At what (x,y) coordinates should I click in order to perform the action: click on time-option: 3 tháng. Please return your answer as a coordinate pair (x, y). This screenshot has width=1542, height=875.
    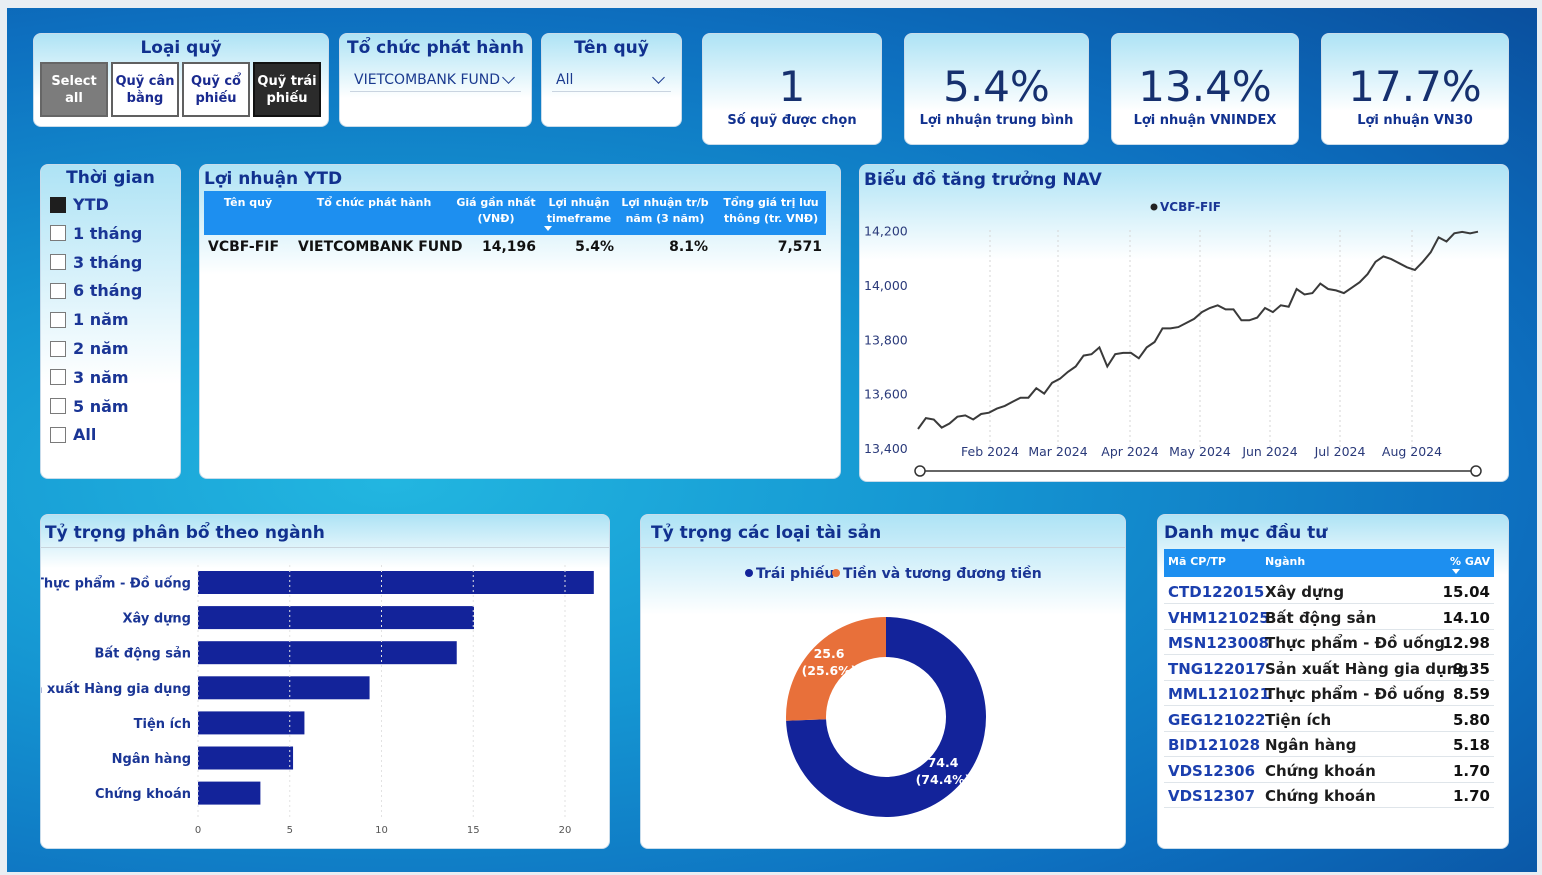
    Looking at the image, I should click on (96, 262).